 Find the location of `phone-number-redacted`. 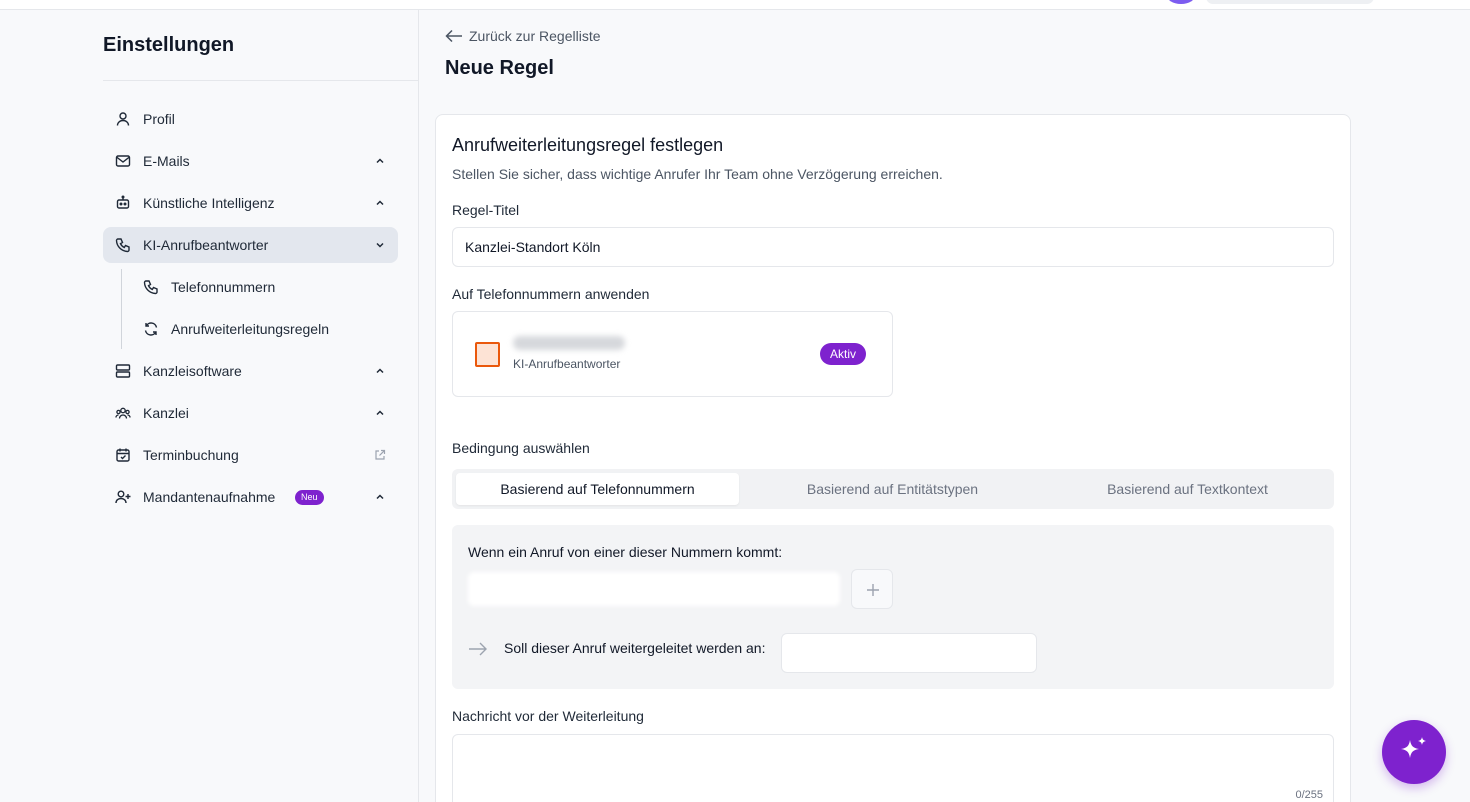

phone-number-redacted is located at coordinates (569, 343).